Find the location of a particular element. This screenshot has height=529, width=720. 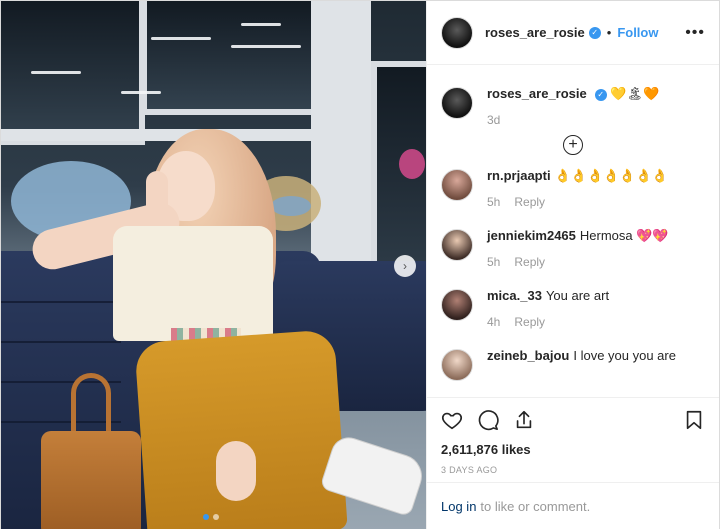

comment-text: I love you you are is located at coordinates (624, 355).